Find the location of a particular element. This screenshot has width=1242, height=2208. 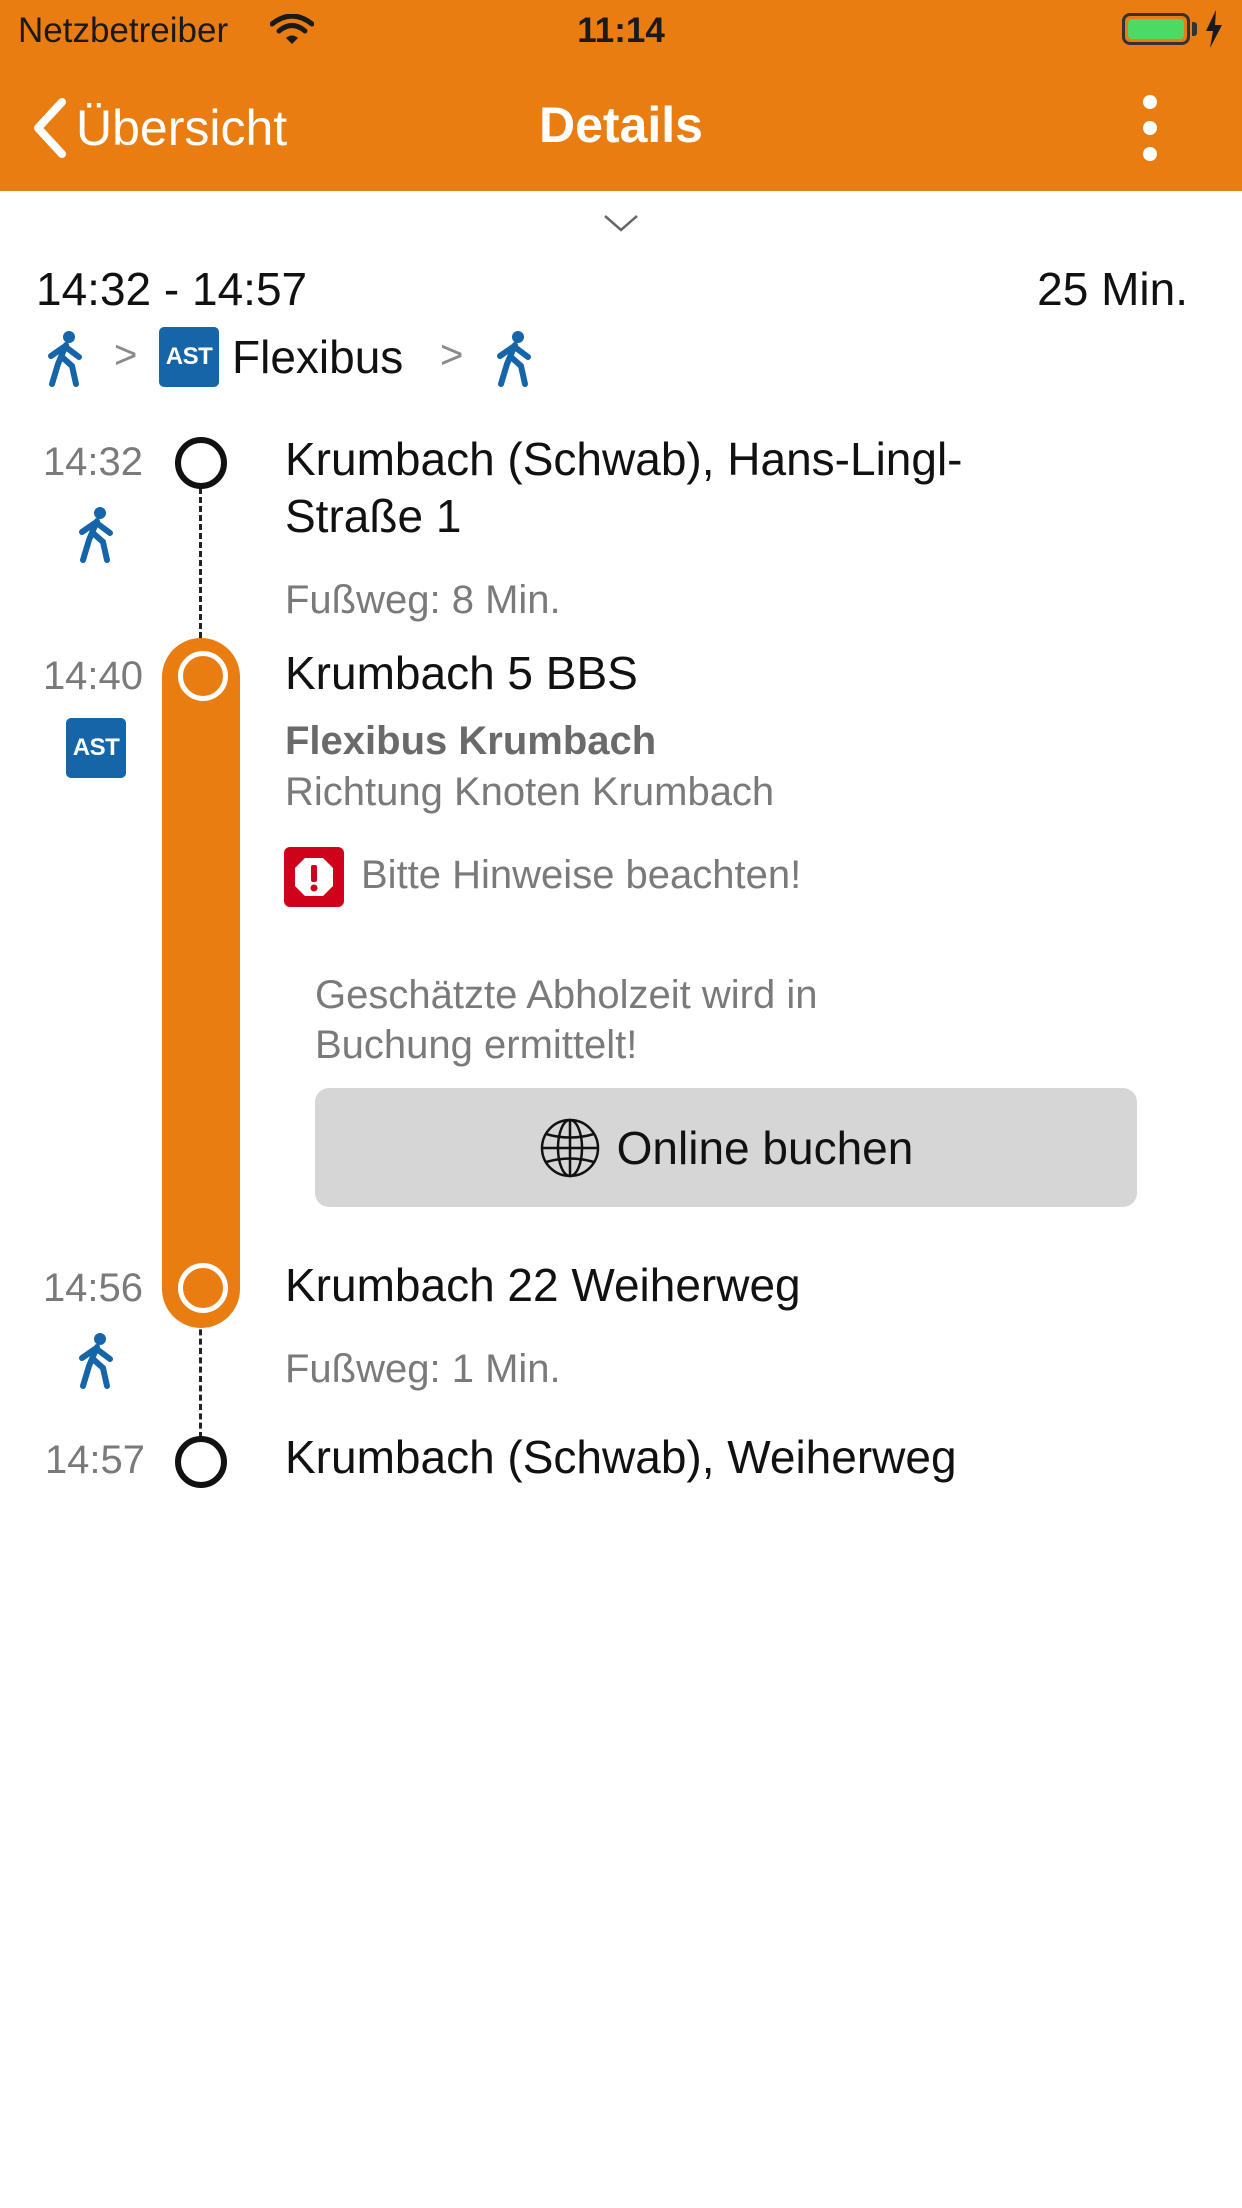

stop-name-line: Straße 1 is located at coordinates (373, 516).